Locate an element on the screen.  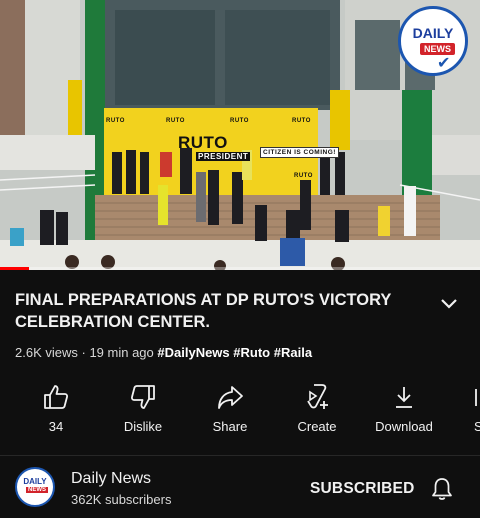
avatar-line2: NEWS is located at coordinates (37, 490).